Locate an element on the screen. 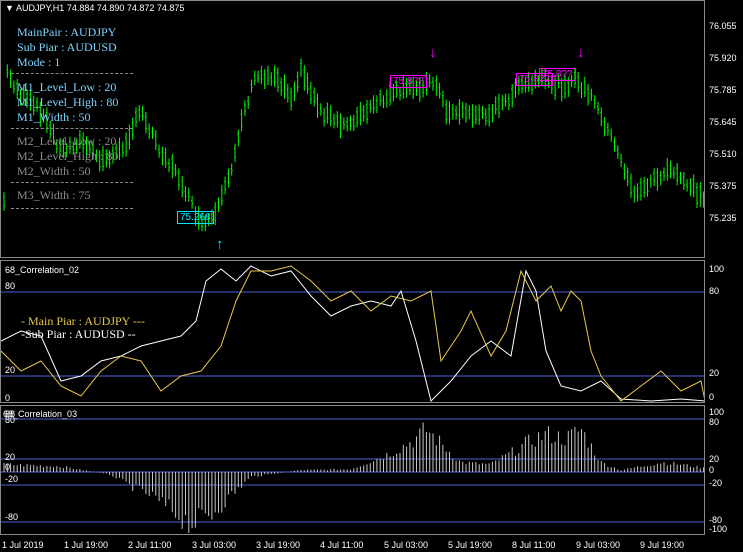 The image size is (743, 552). price-tick: 75.920 is located at coordinates (723, 58).